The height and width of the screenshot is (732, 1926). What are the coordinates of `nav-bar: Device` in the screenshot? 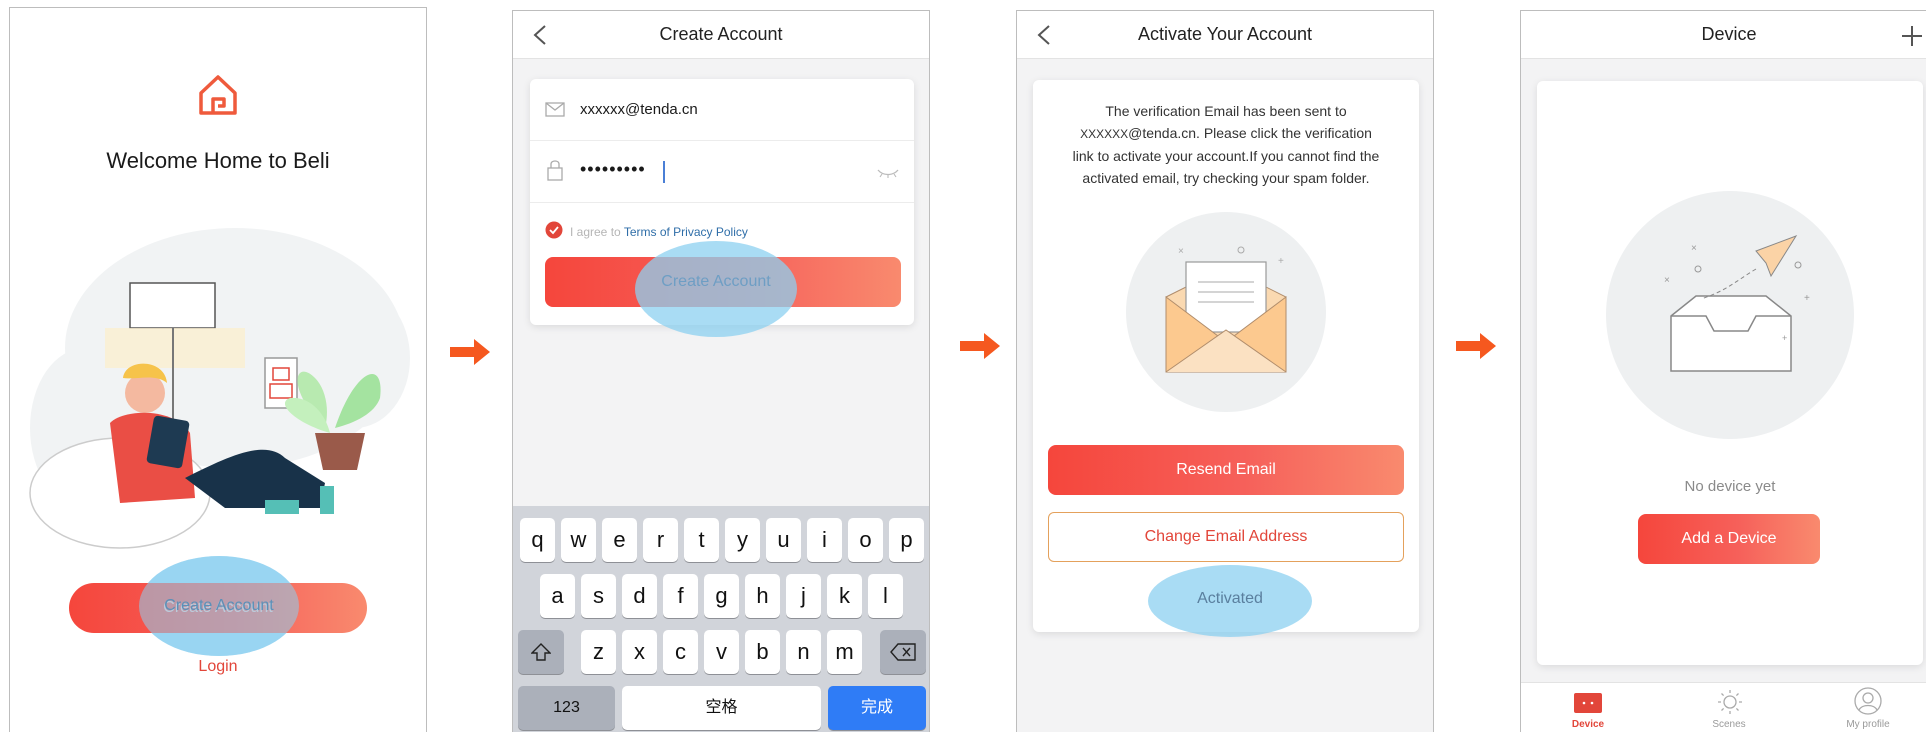 It's located at (1723, 35).